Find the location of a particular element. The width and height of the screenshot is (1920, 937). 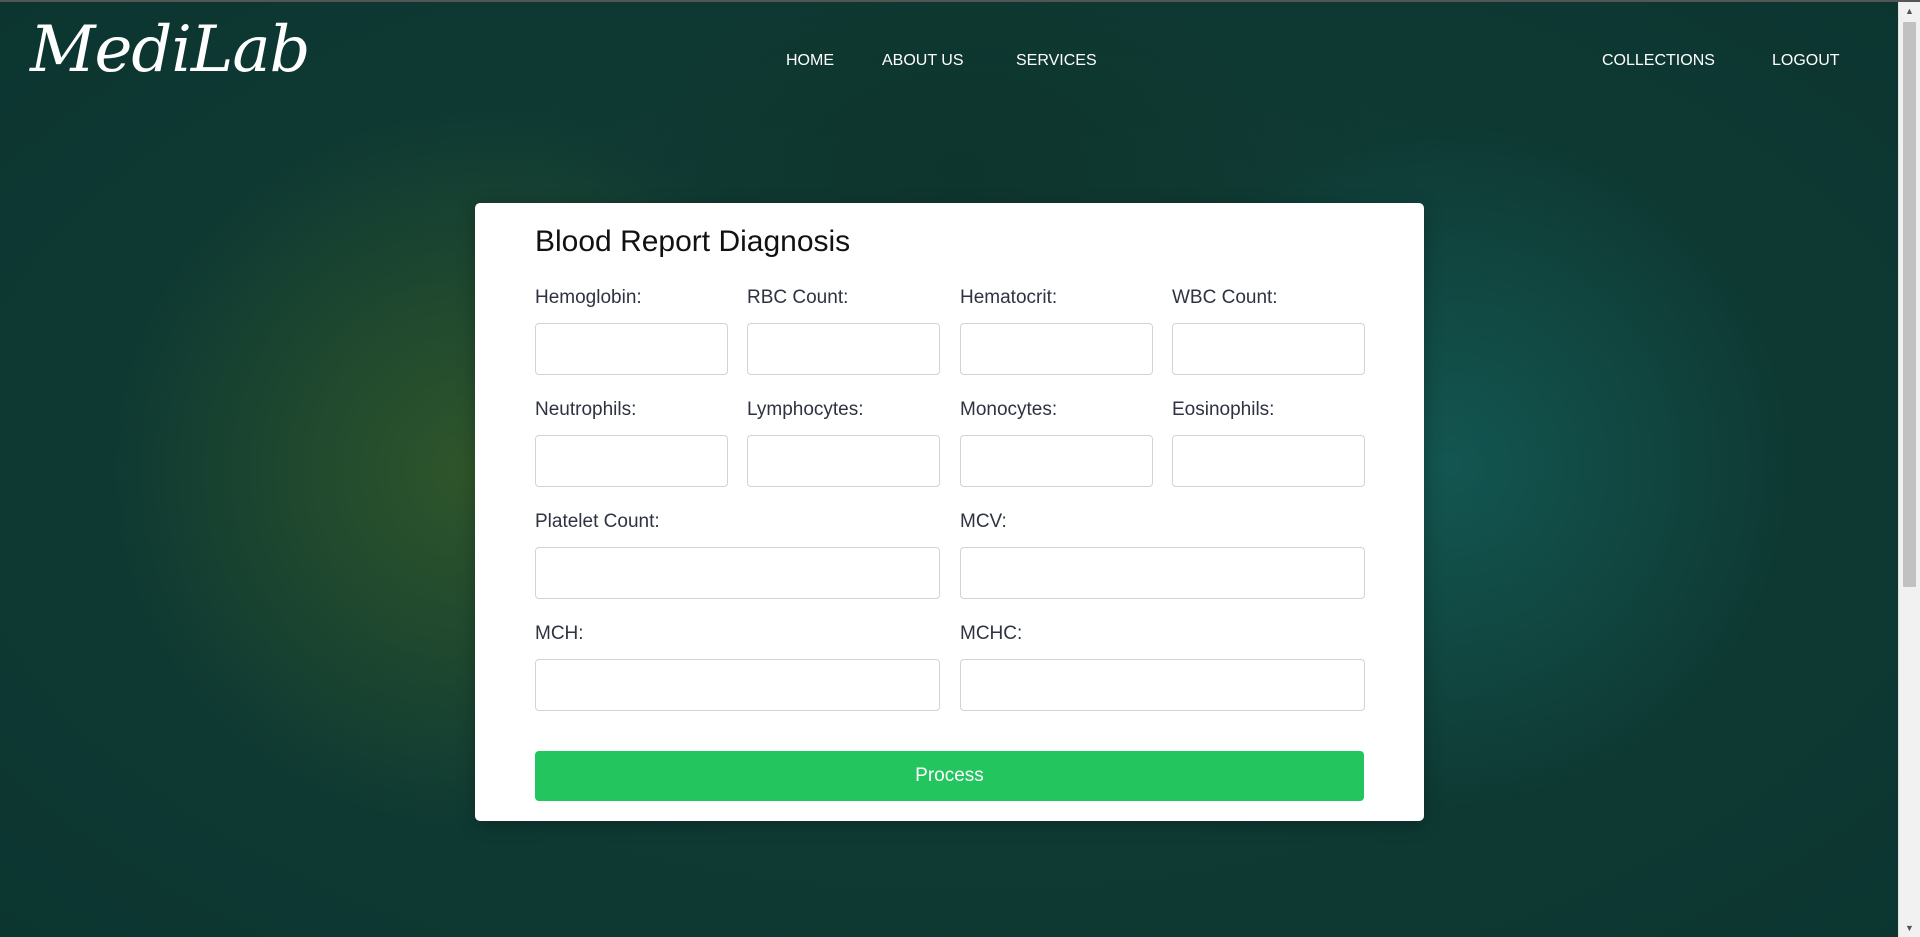

eosinophils-input is located at coordinates (1268, 461).